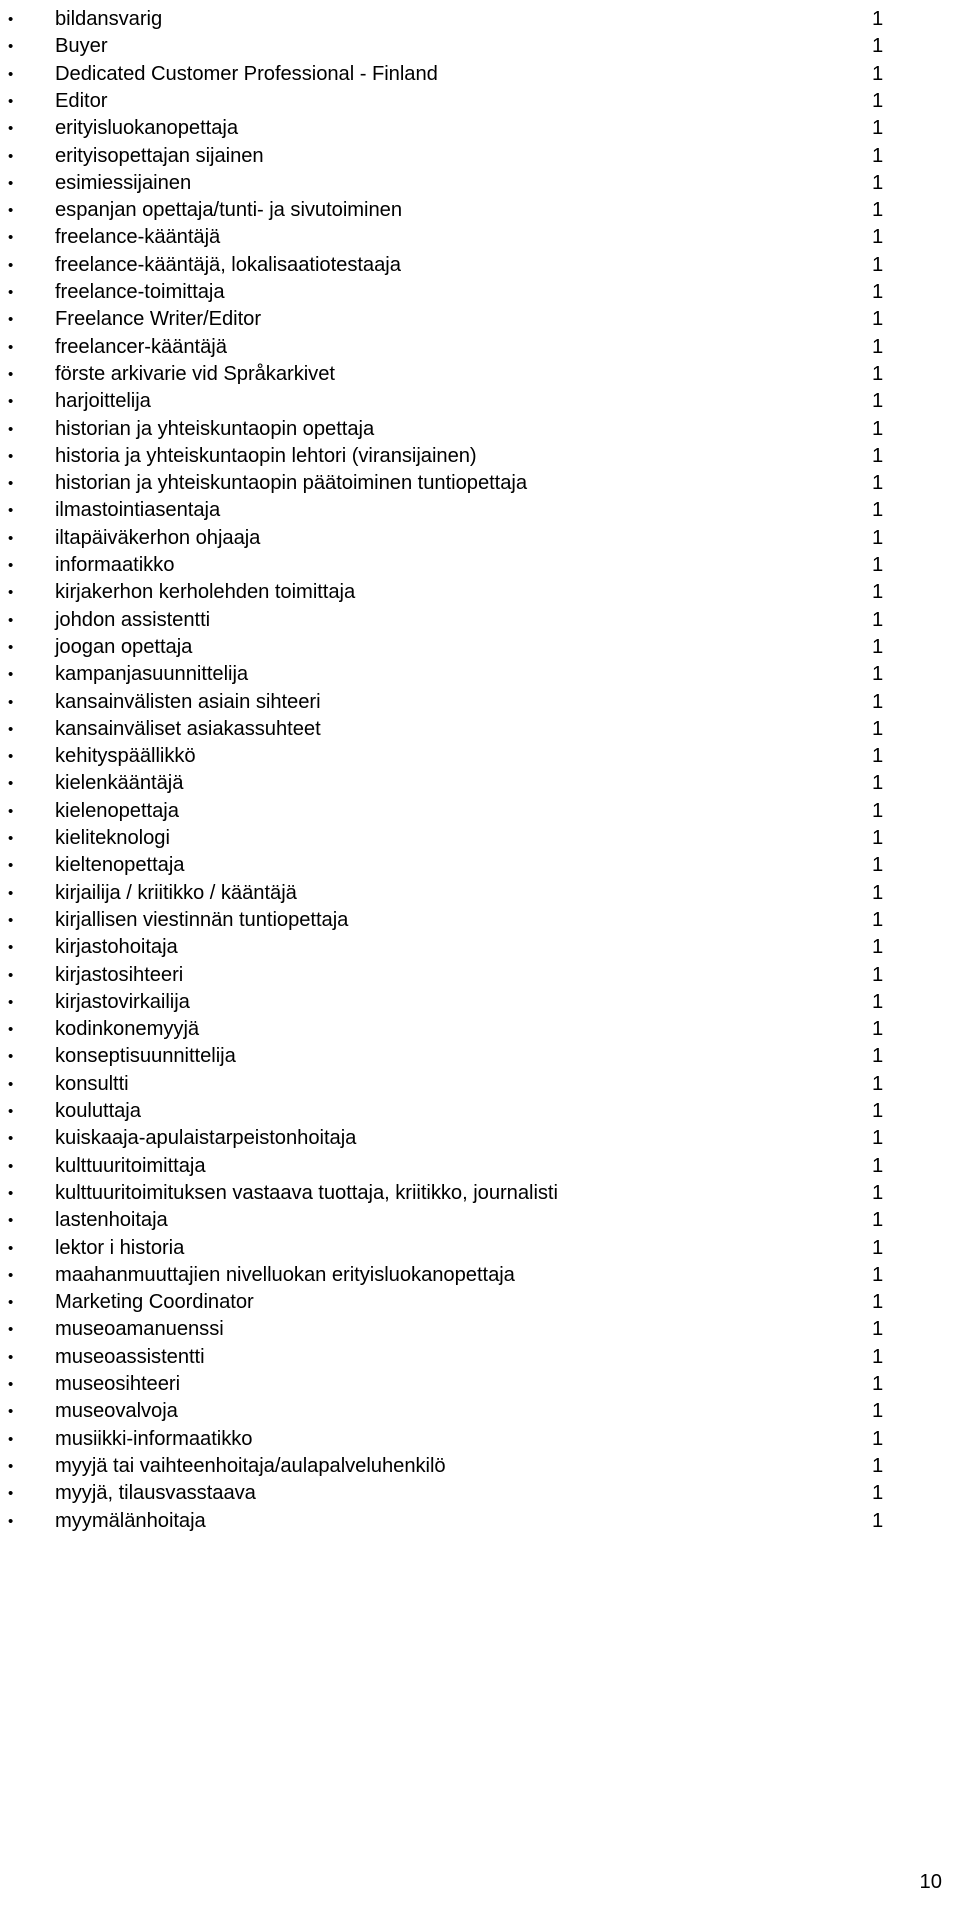 This screenshot has width=960, height=1915. Describe the element at coordinates (480, 101) in the screenshot. I see `list-item: • Editor 1` at that location.